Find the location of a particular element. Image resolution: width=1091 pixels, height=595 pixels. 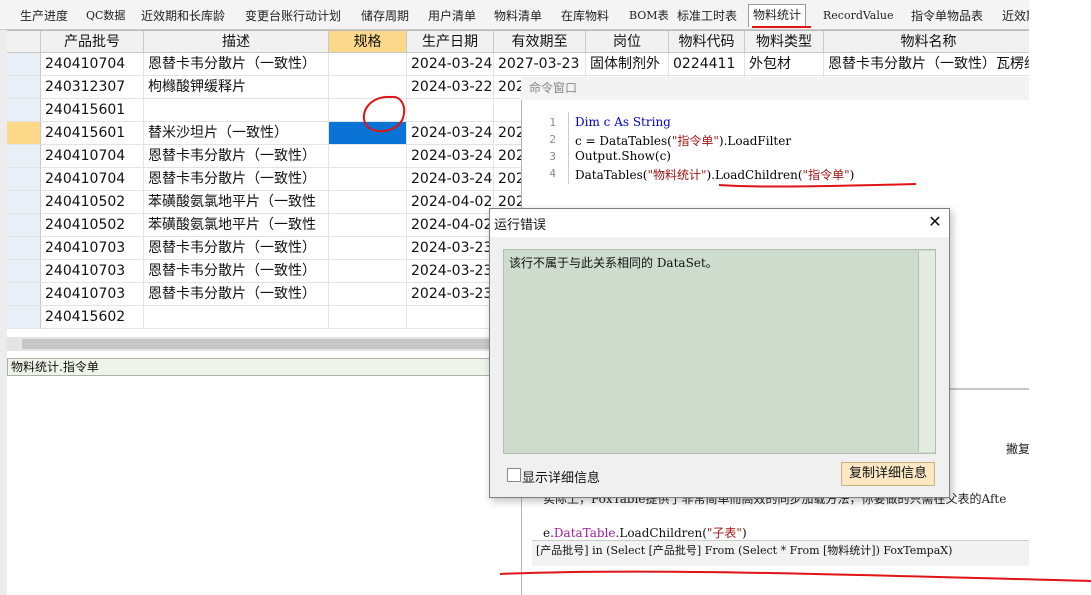

column-header: 描述 is located at coordinates (236, 42).